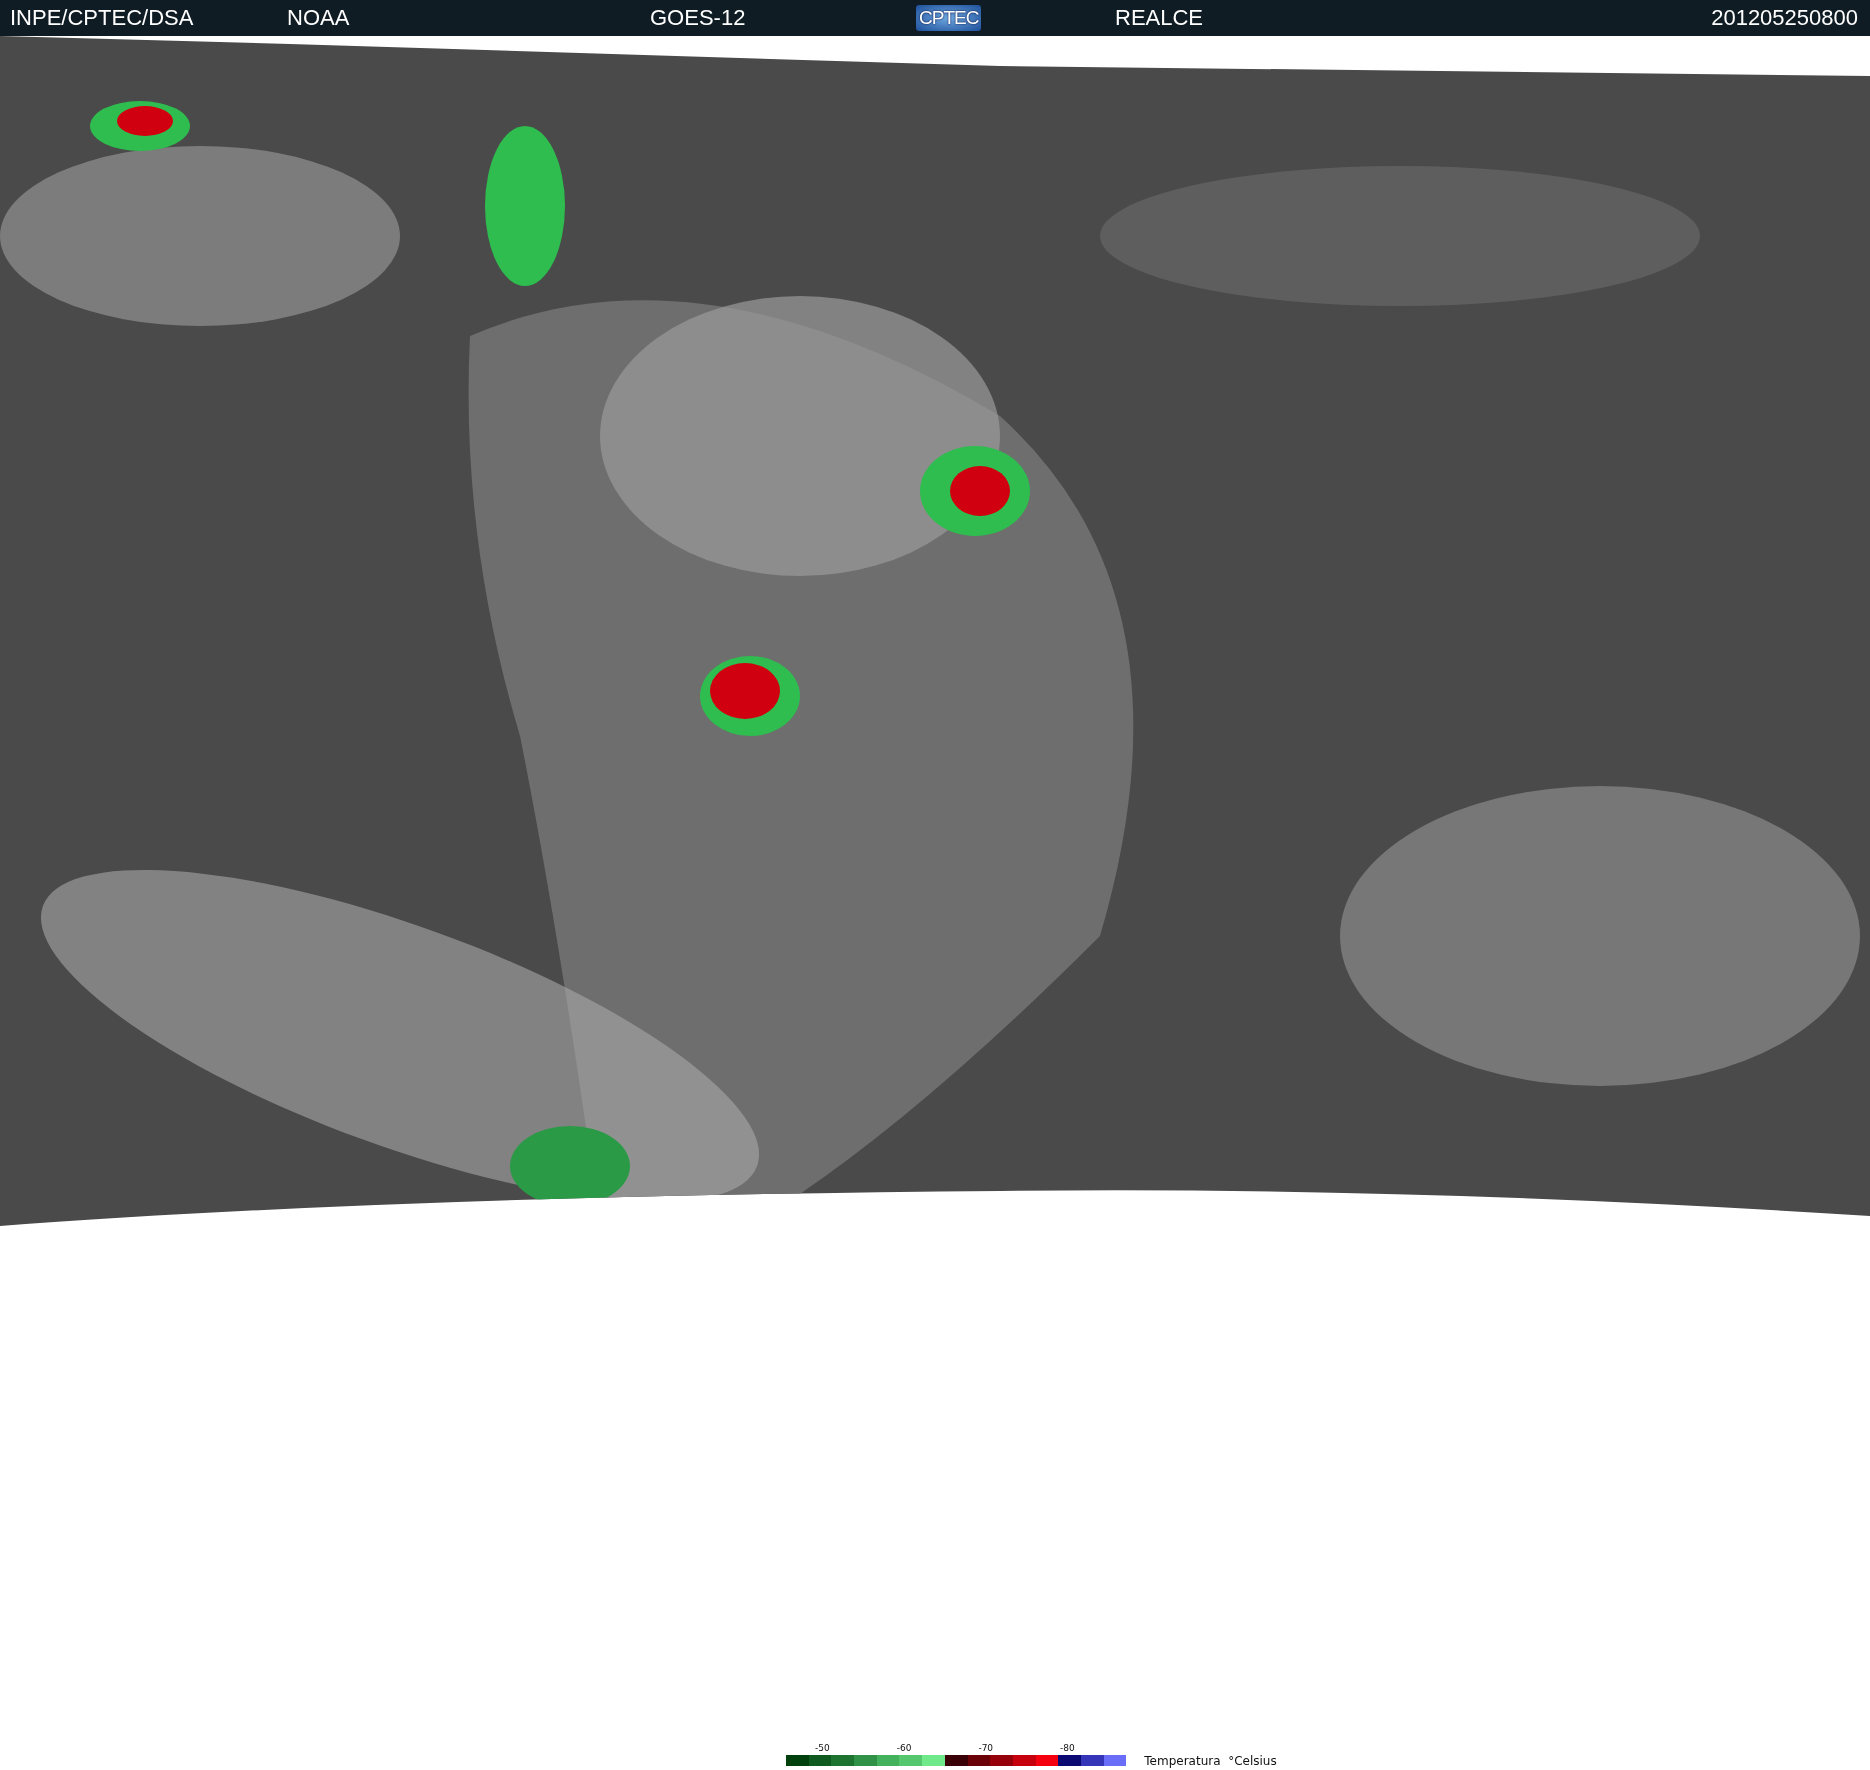 This screenshot has width=1870, height=1770. Describe the element at coordinates (102, 18) in the screenshot. I see `header-label: INPE/CPTEC/DSA` at that location.